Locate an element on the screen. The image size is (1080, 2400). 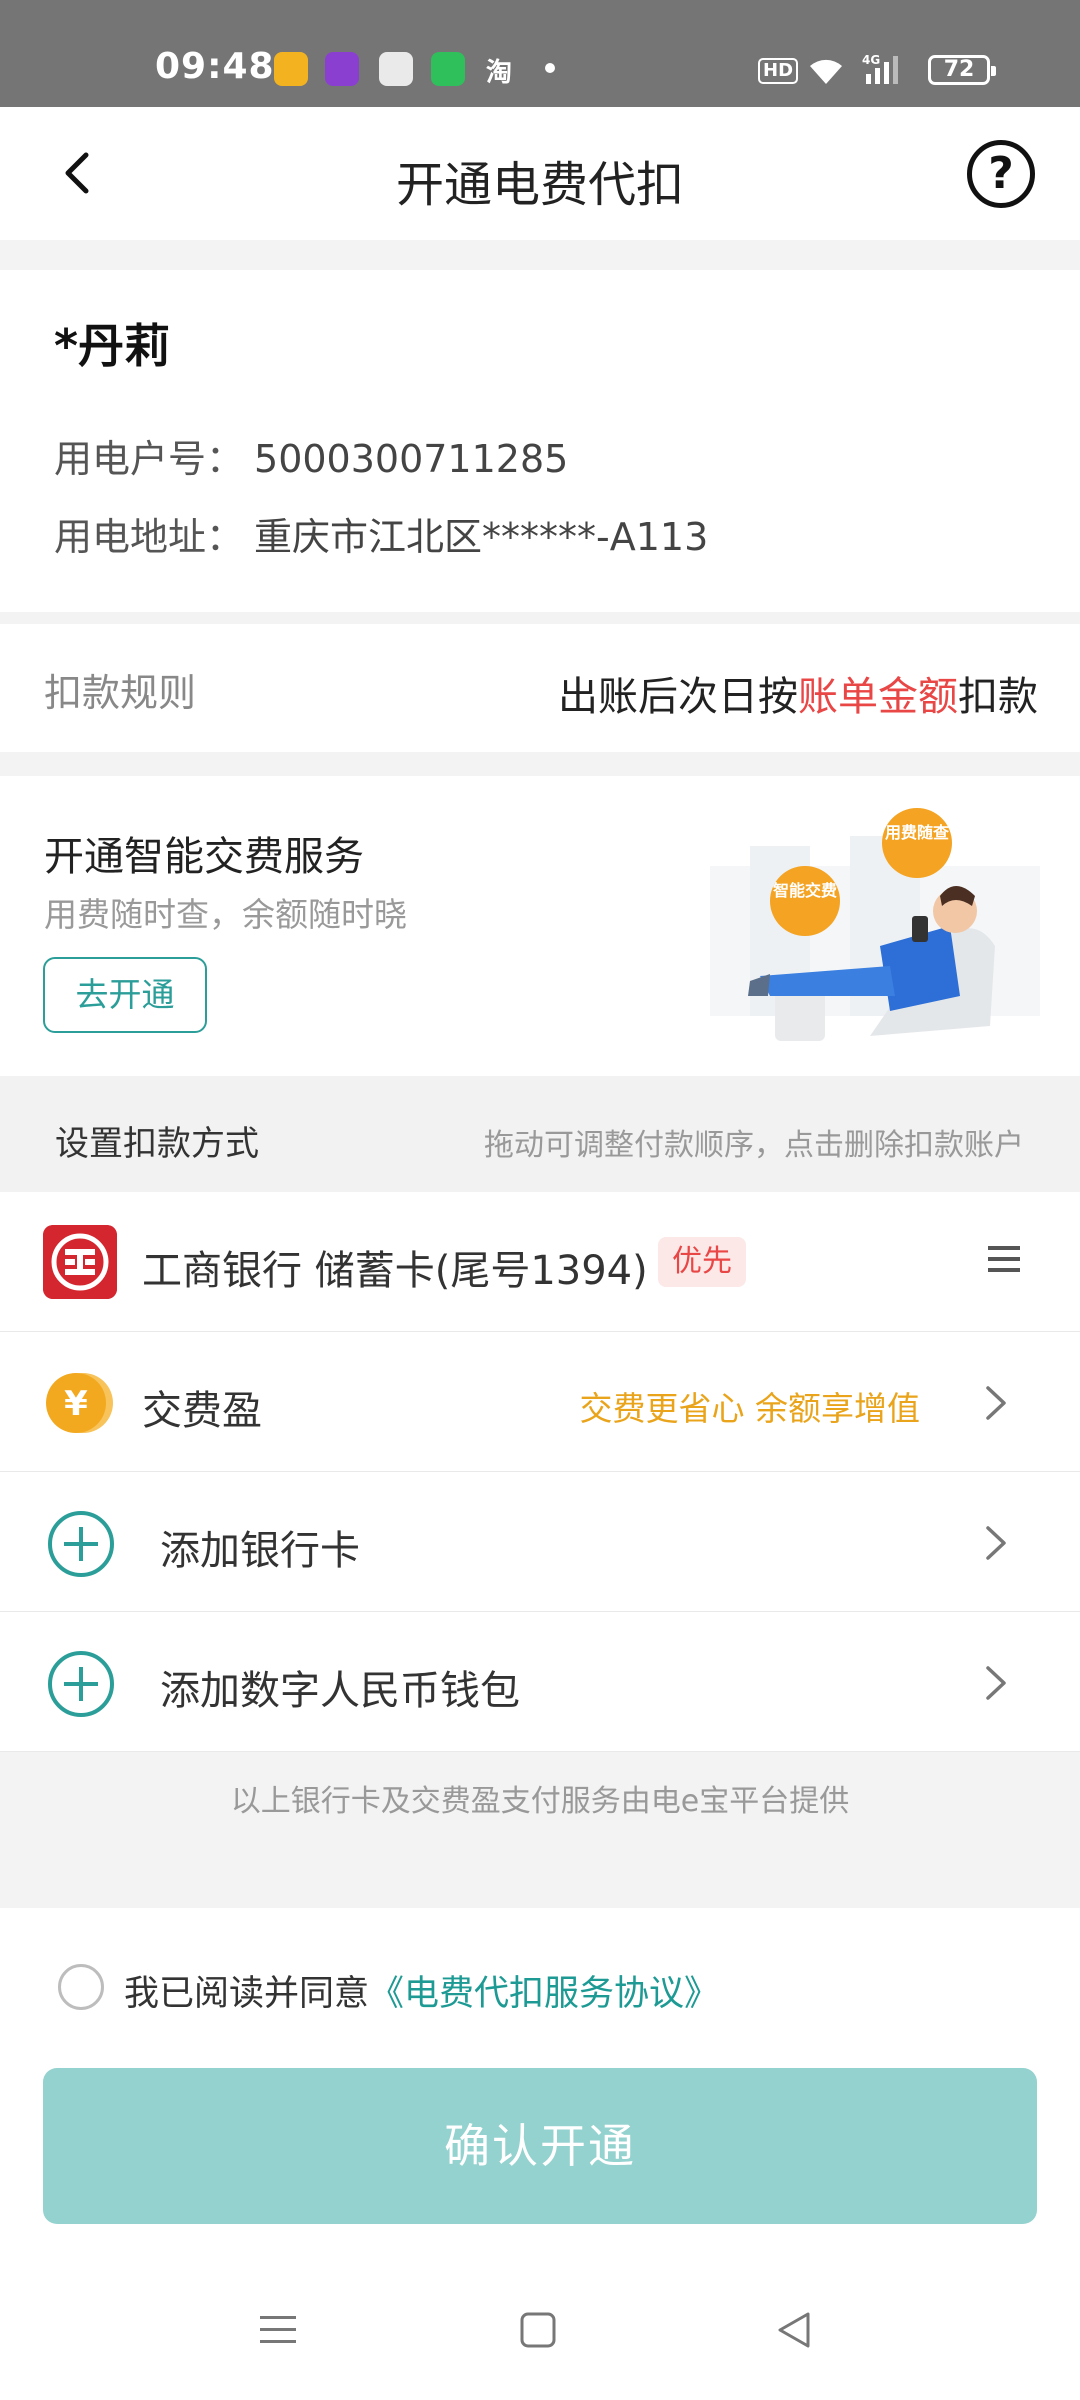
person-sofa-icon is located at coordinates (875, 938).